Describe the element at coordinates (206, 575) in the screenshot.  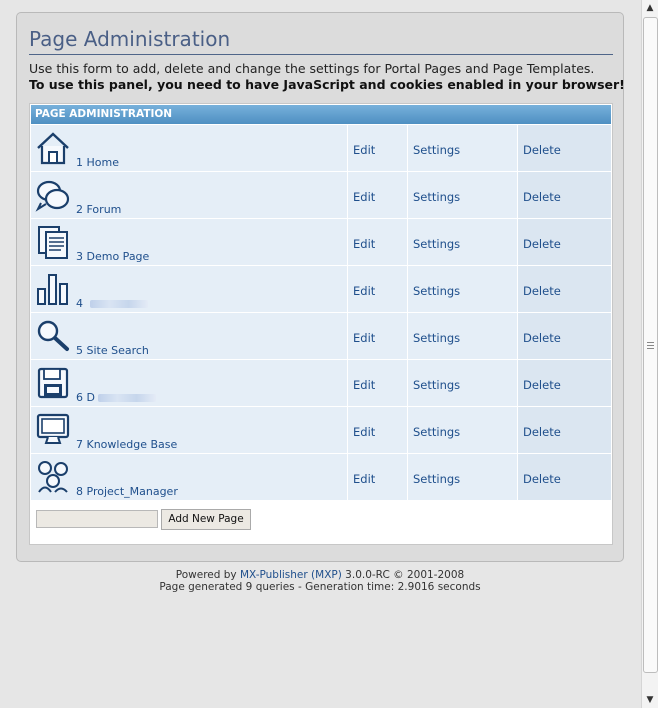
I see `powered-by-prefix: Powered by` at that location.